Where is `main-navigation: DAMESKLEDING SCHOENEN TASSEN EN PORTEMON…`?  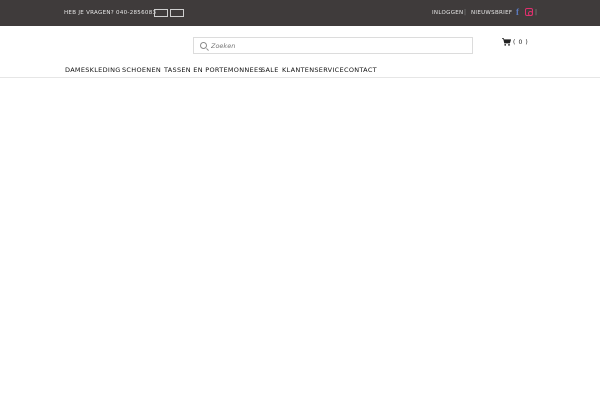 main-navigation: DAMESKLEDING SCHOENEN TASSEN EN PORTEMON… is located at coordinates (300, 70).